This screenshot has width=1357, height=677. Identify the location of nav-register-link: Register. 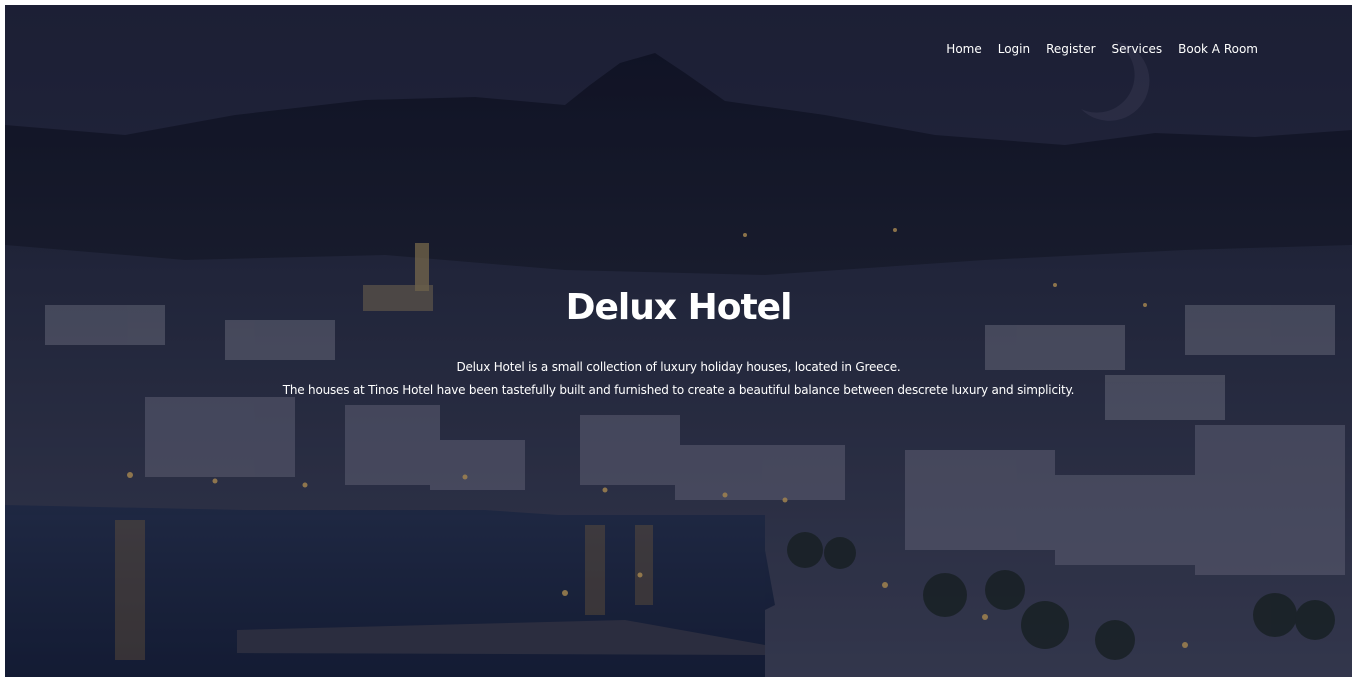
(1070, 49).